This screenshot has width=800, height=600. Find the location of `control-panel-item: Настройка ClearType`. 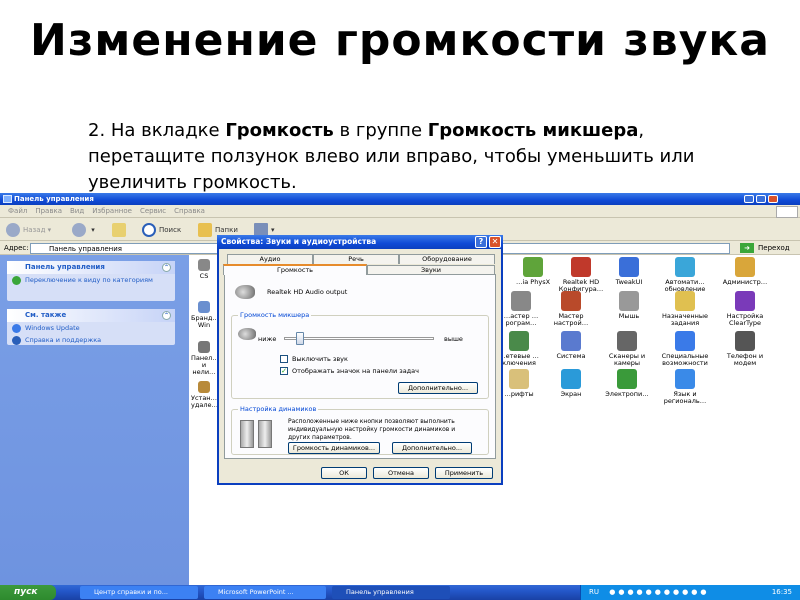

control-panel-item: Настройка ClearType is located at coordinates (745, 309).